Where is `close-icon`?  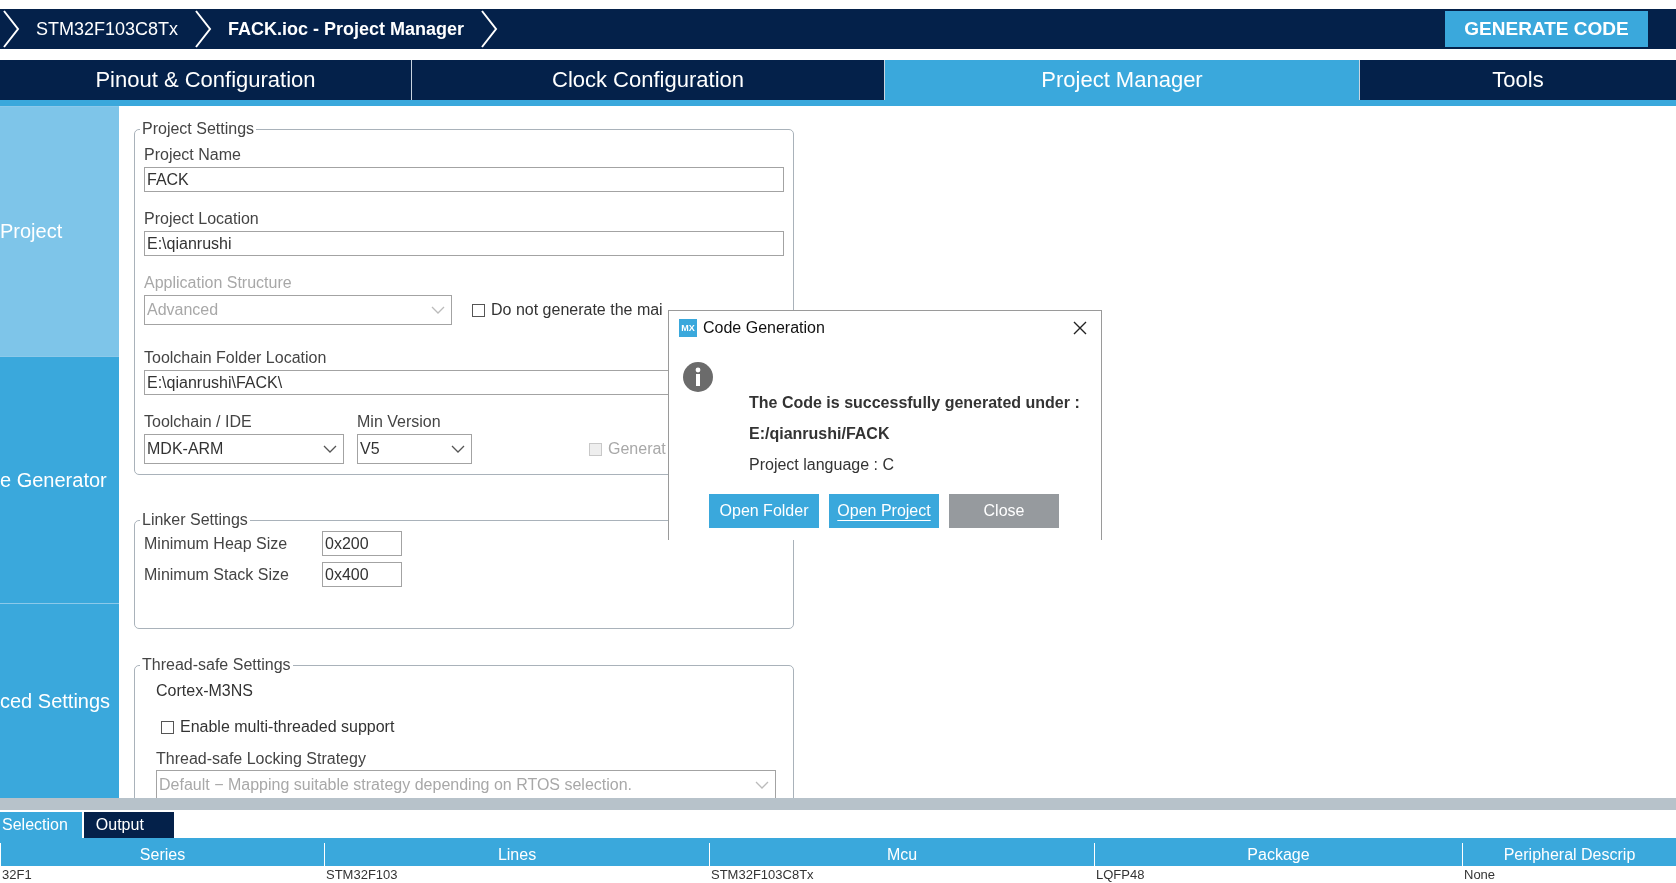
close-icon is located at coordinates (1080, 328).